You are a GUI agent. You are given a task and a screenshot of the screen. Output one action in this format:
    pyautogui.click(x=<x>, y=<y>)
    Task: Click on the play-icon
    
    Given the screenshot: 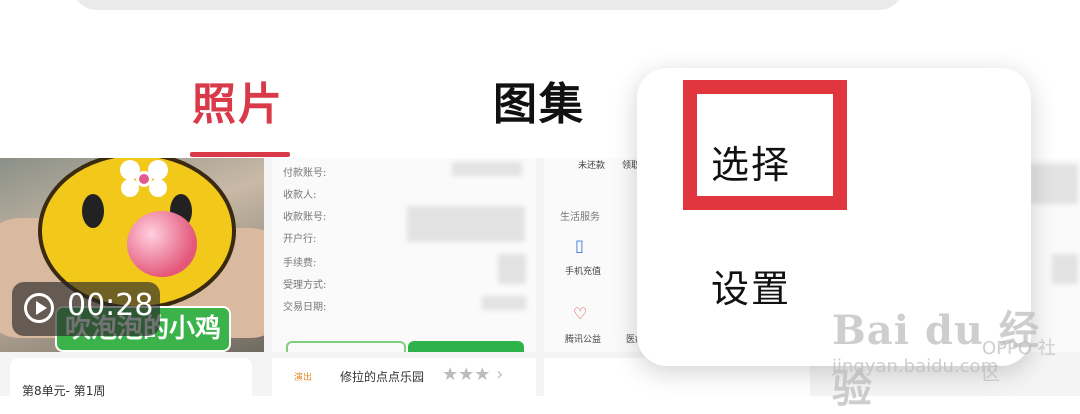 What is the action you would take?
    pyautogui.click(x=39, y=308)
    